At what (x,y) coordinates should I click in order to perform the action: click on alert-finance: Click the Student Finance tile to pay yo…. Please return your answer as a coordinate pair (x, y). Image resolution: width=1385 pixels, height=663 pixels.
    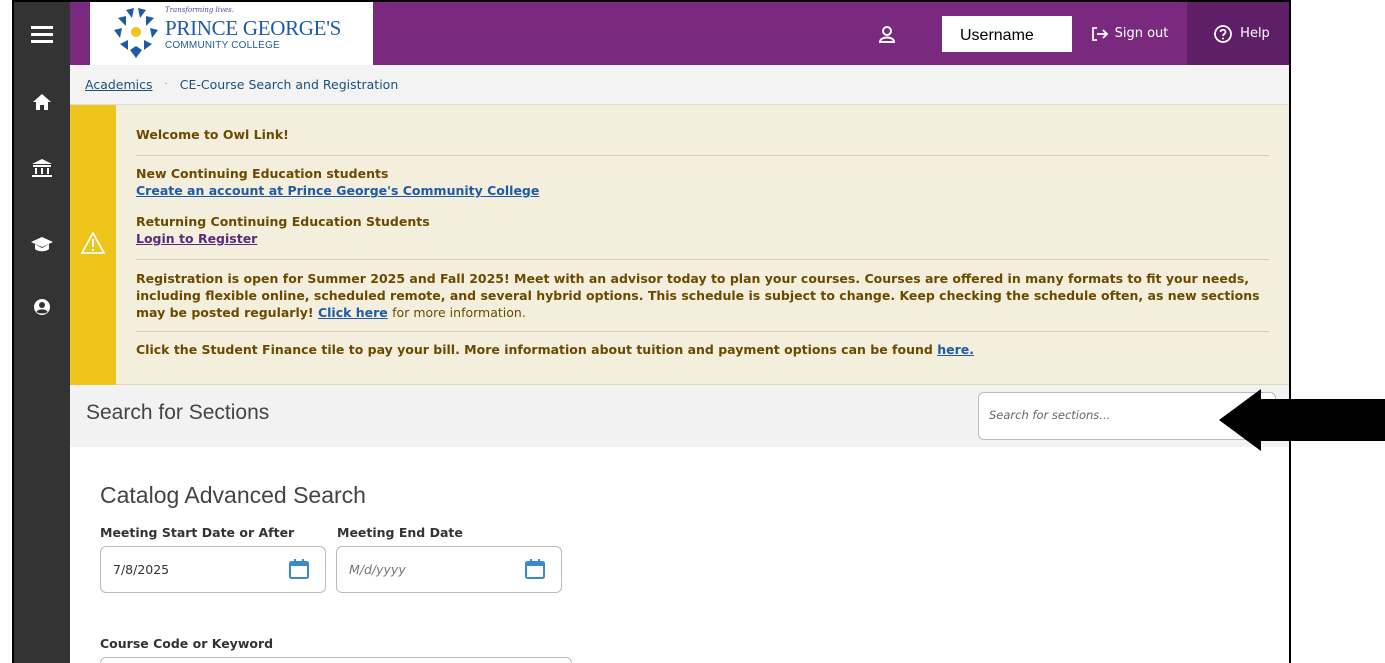
    Looking at the image, I should click on (702, 350).